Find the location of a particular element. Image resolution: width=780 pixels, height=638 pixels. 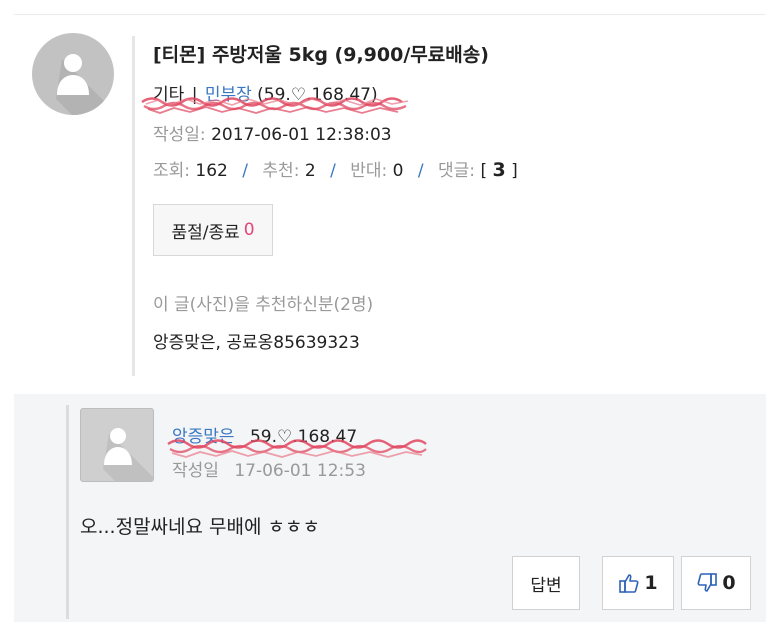

post-date: 2017-06-01 12:38:03 is located at coordinates (301, 135).